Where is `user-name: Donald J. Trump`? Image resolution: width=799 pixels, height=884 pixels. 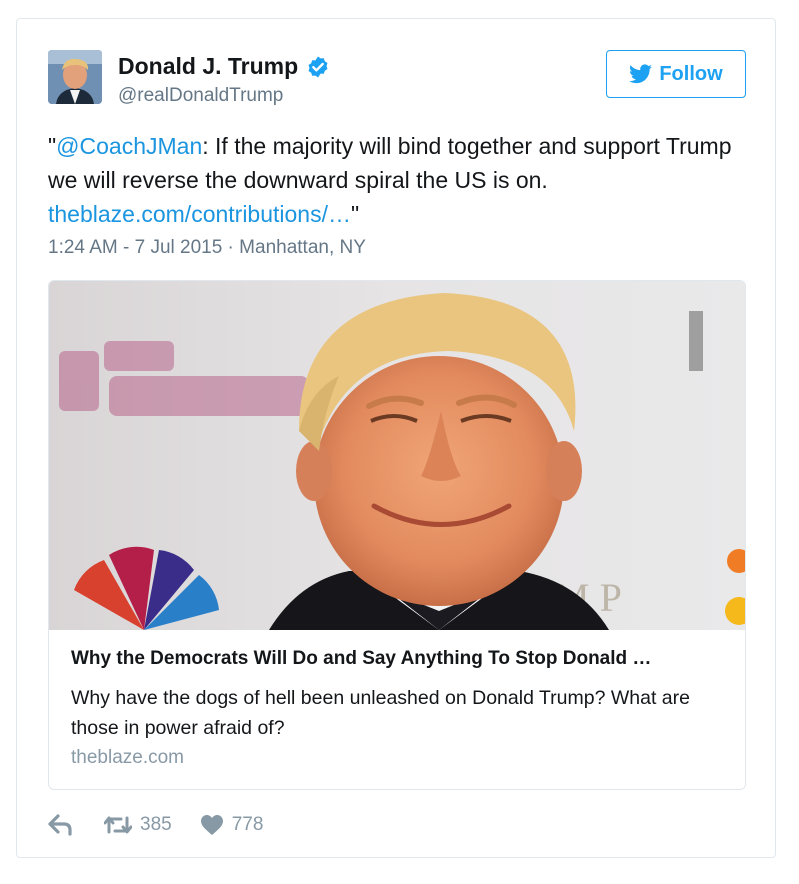 user-name: Donald J. Trump is located at coordinates (208, 66).